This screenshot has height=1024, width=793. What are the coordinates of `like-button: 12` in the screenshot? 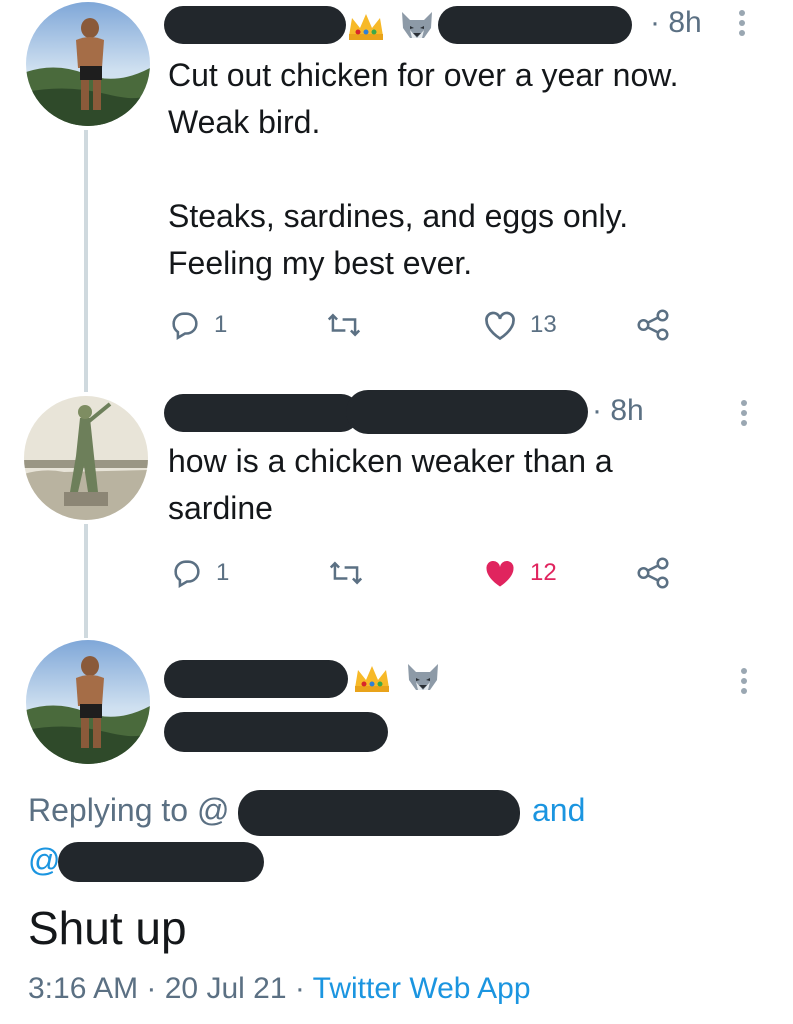 It's located at (519, 573).